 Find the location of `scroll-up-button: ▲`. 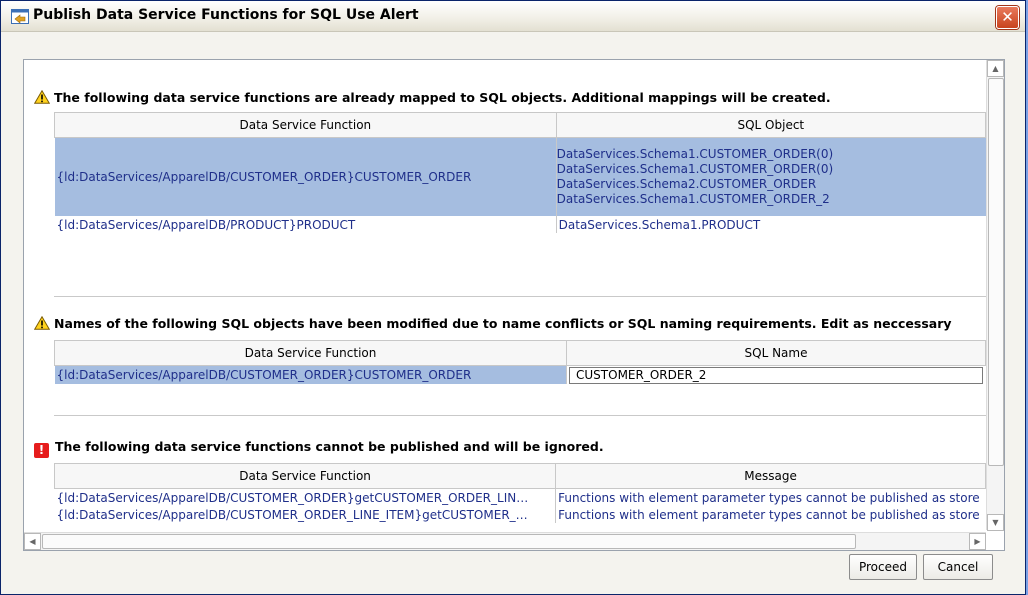

scroll-up-button: ▲ is located at coordinates (995, 68).